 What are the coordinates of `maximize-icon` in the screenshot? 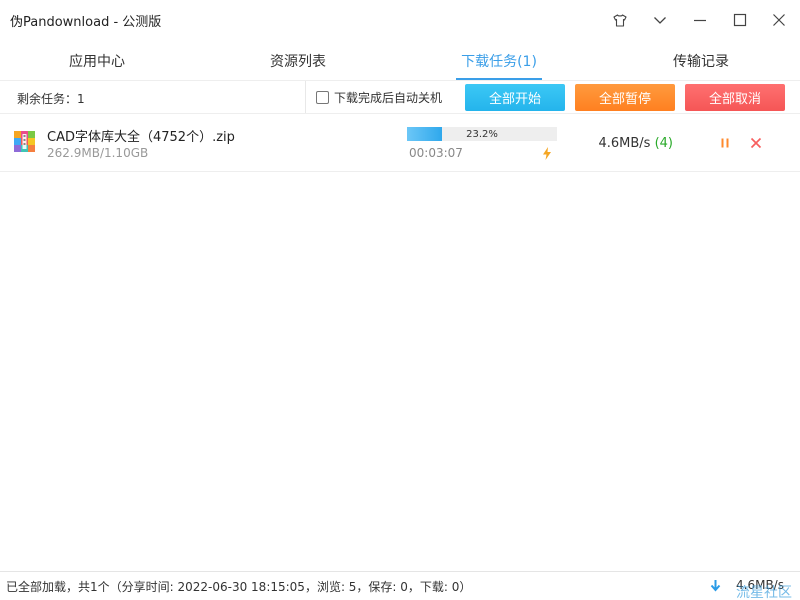 It's located at (740, 20).